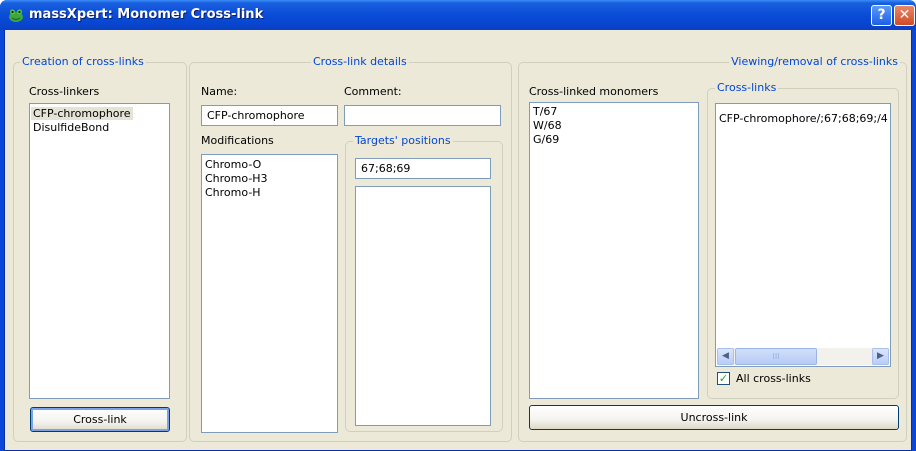 This screenshot has height=451, width=916. Describe the element at coordinates (458, 15) in the screenshot. I see `title-bar: massXpert: Monomer Cross-link ? ✕` at that location.